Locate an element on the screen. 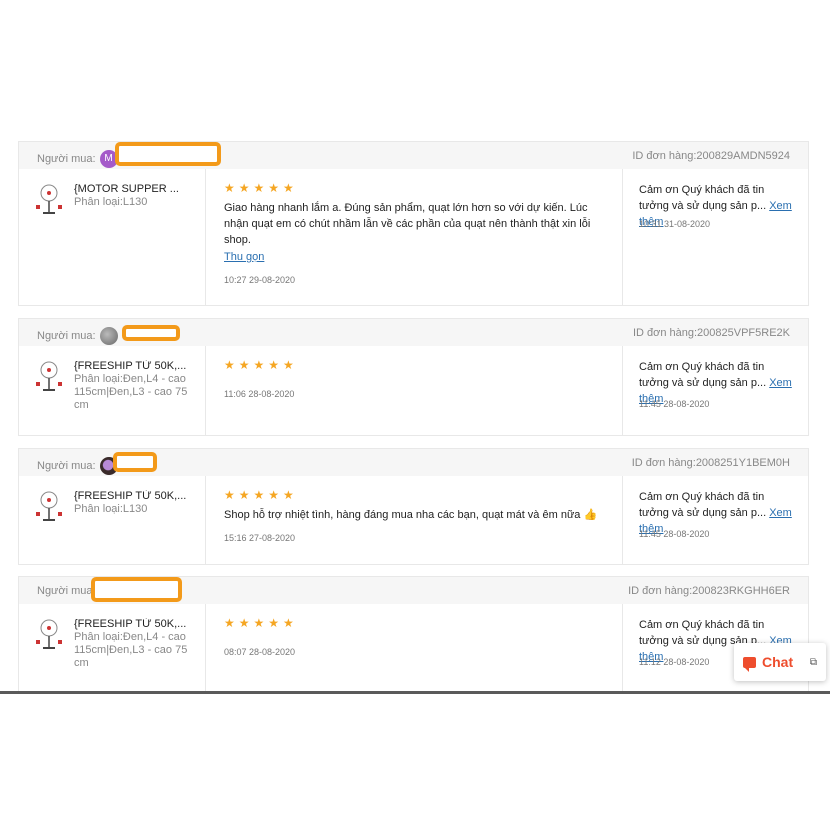 Image resolution: width=830 pixels, height=830 pixels. order-id-value: 200823RKGHH6ER is located at coordinates (741, 591).